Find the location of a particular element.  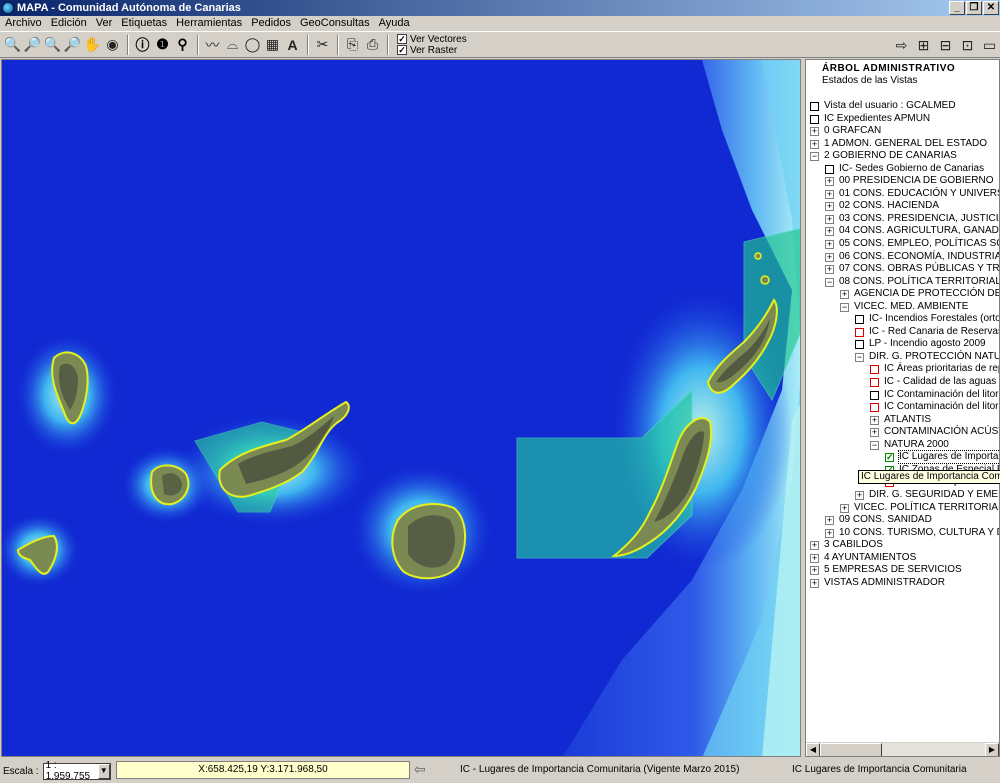

menu-herramientas: Herramientas is located at coordinates (210, 23).